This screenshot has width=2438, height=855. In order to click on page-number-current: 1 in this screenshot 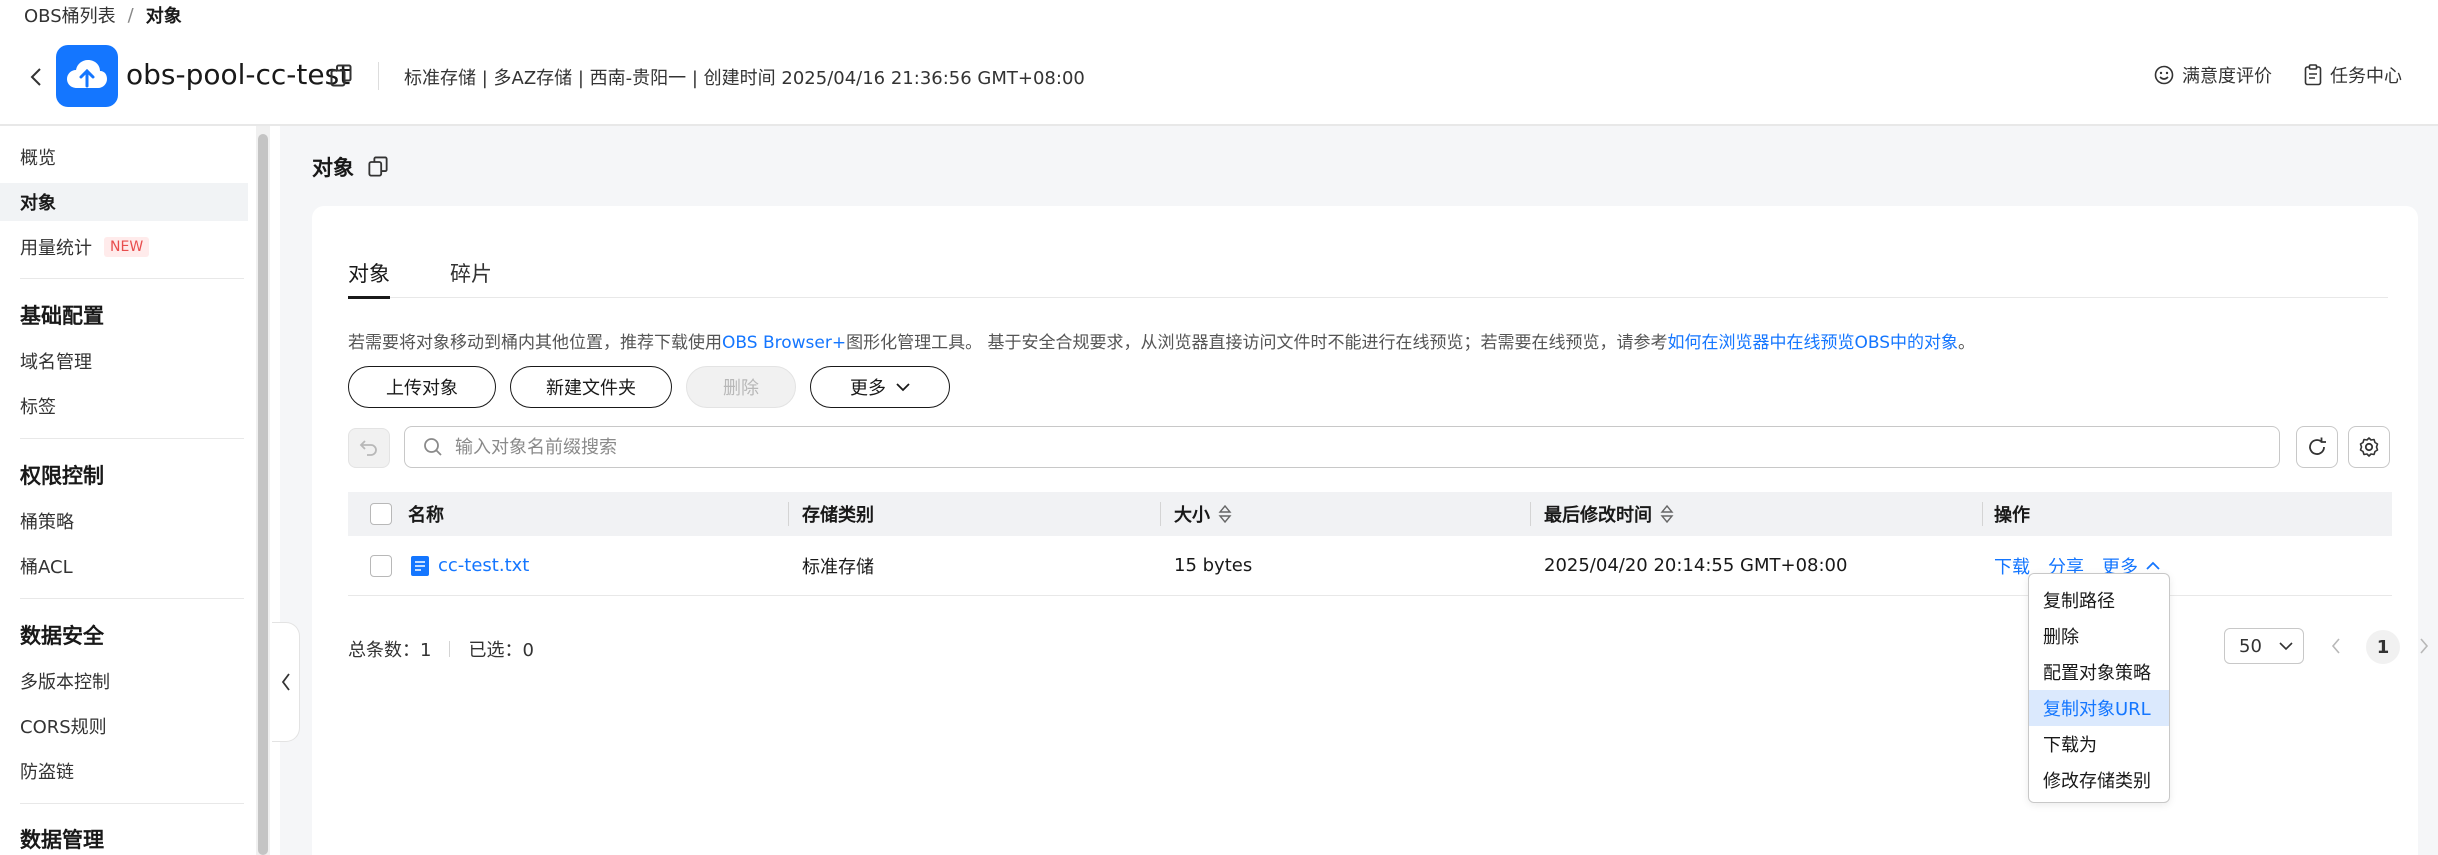, I will do `click(2383, 647)`.